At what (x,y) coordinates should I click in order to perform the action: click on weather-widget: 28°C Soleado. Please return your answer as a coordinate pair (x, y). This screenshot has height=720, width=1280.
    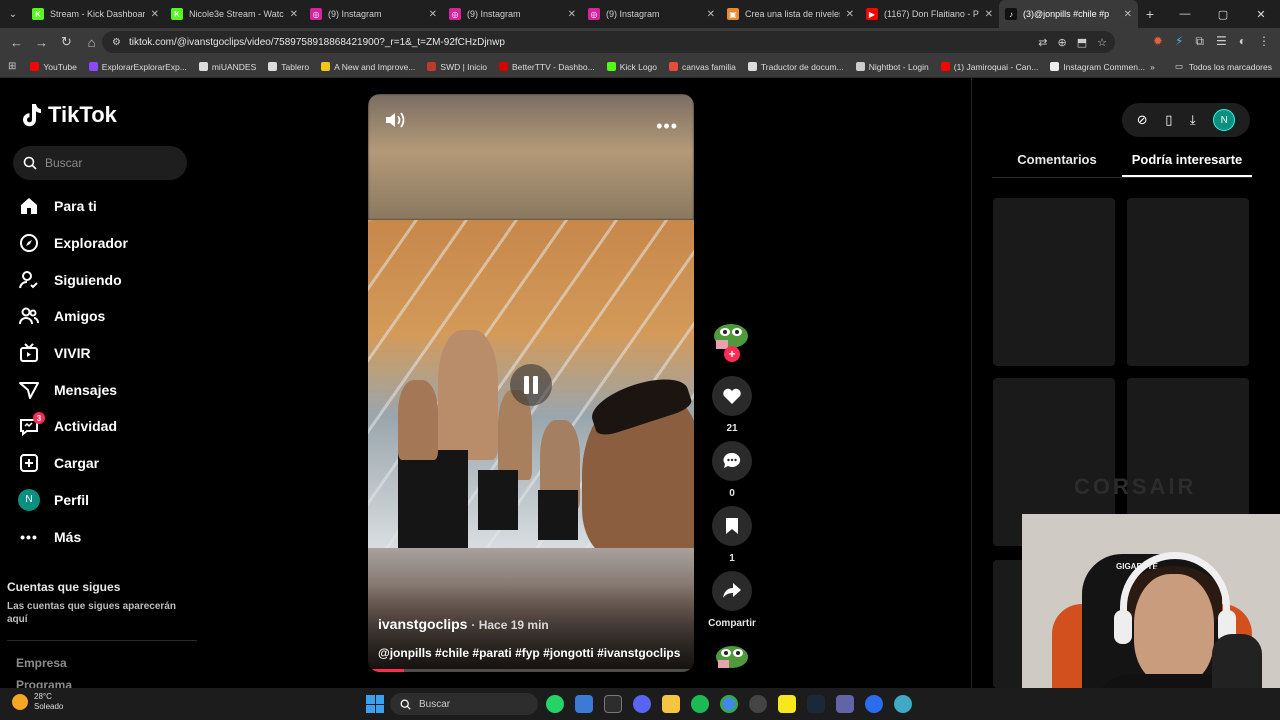
    Looking at the image, I should click on (37, 702).